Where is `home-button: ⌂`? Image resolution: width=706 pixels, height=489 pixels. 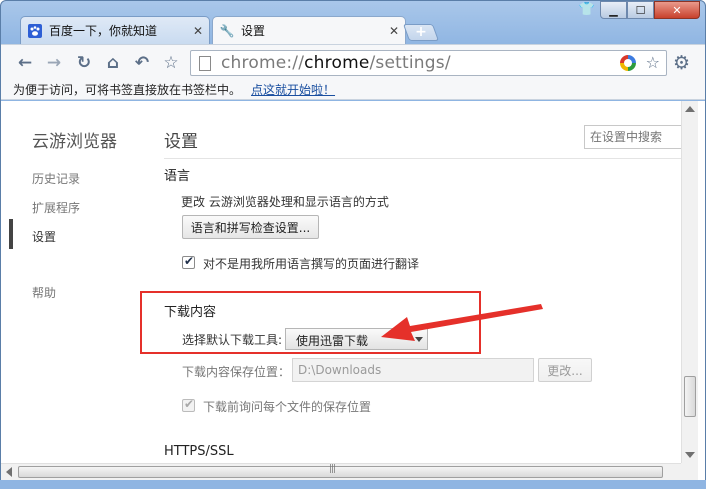 home-button: ⌂ is located at coordinates (113, 63).